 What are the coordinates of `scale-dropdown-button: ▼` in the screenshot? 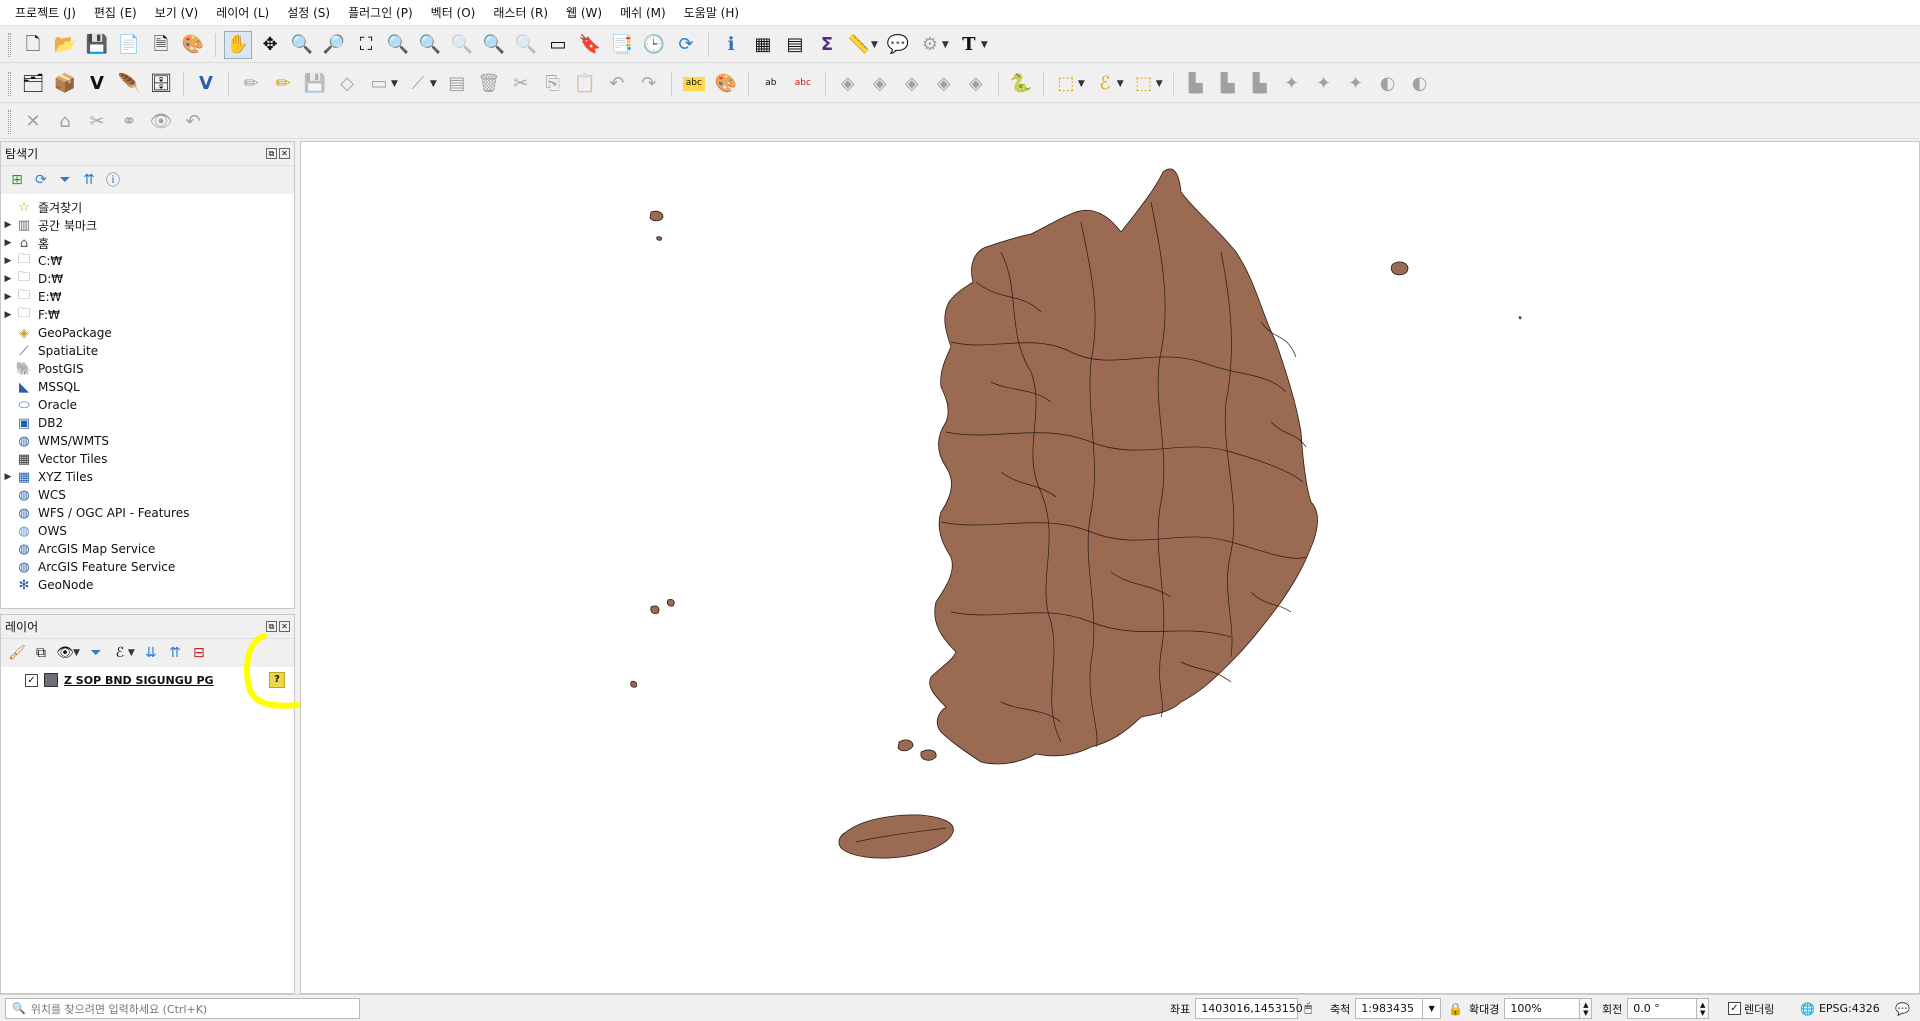 It's located at (1432, 1008).